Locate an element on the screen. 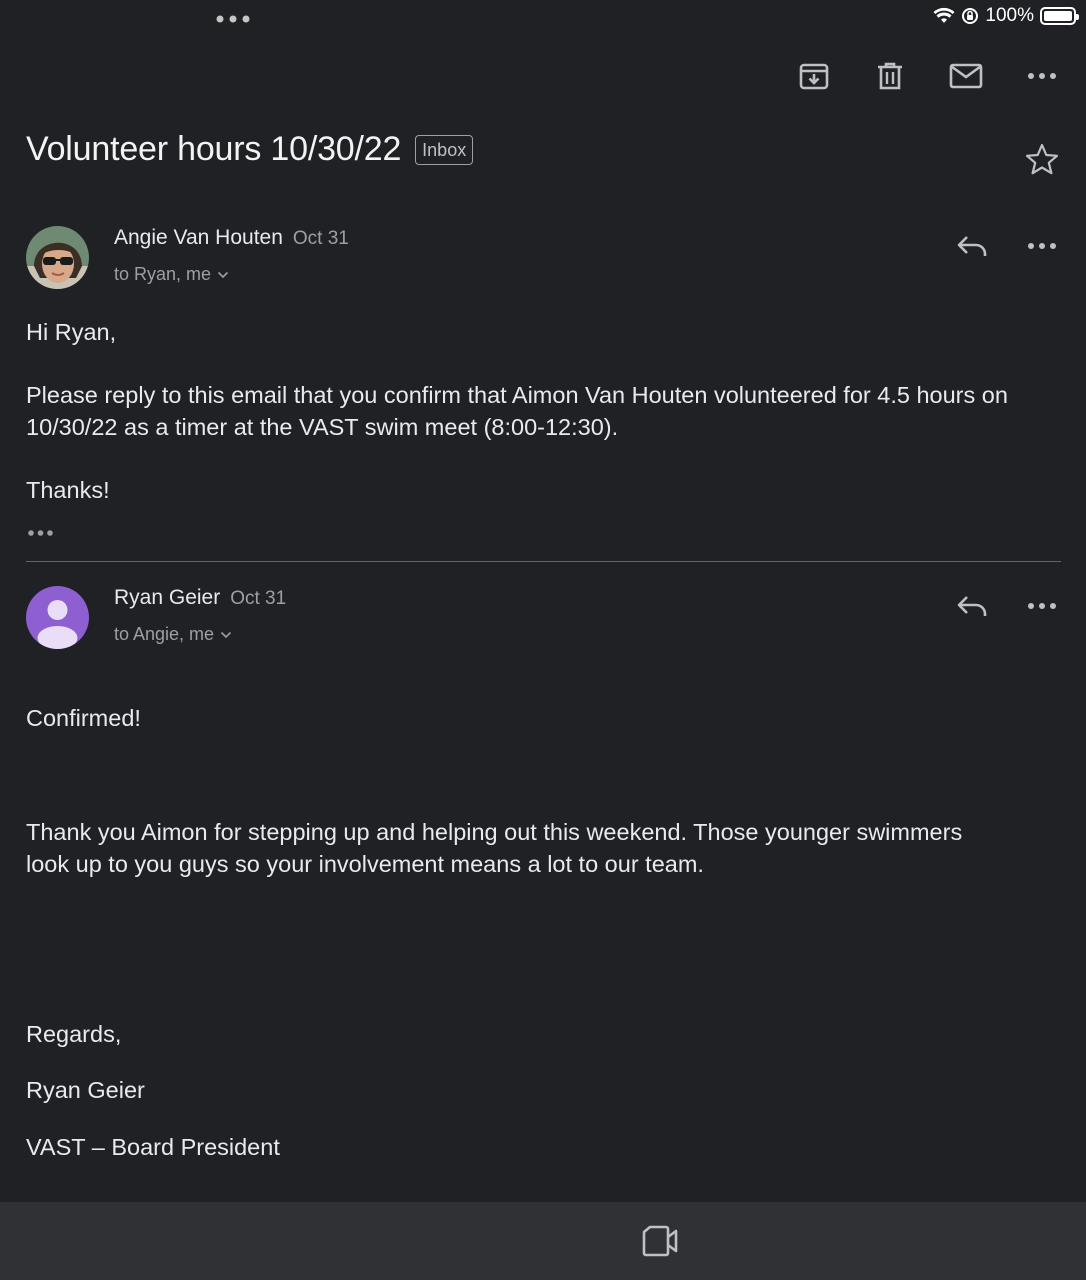 The width and height of the screenshot is (1086, 1280). message-header: Angie Van Houten Oct 31 to Ryan, me is located at coordinates (544, 259).